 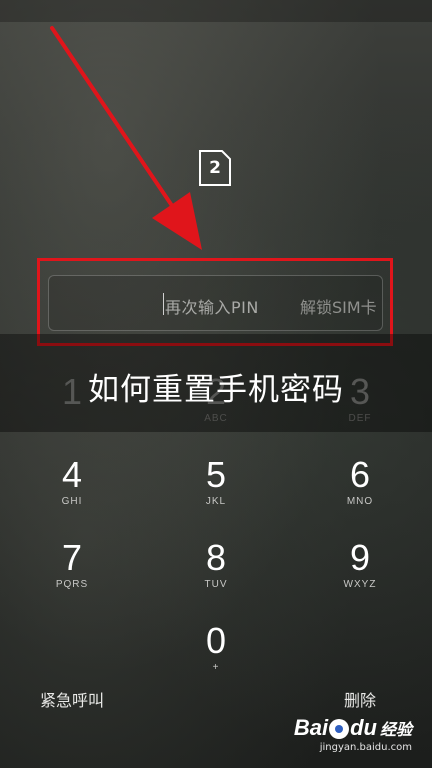 I want to click on key-4: 4 GHI, so click(x=72, y=490).